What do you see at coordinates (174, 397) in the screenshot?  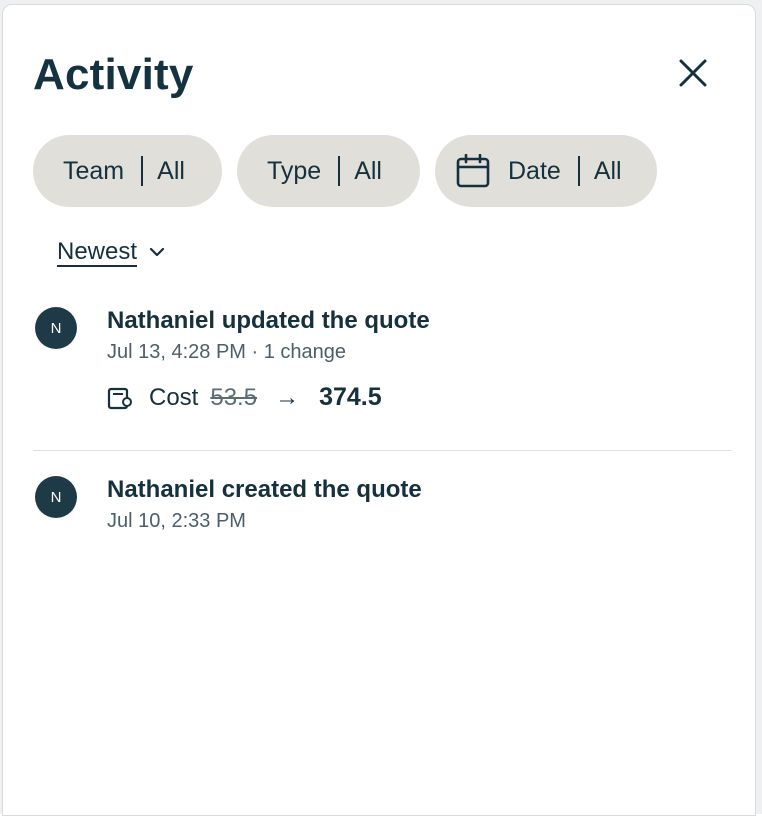 I see `change-field-name: Cost` at bounding box center [174, 397].